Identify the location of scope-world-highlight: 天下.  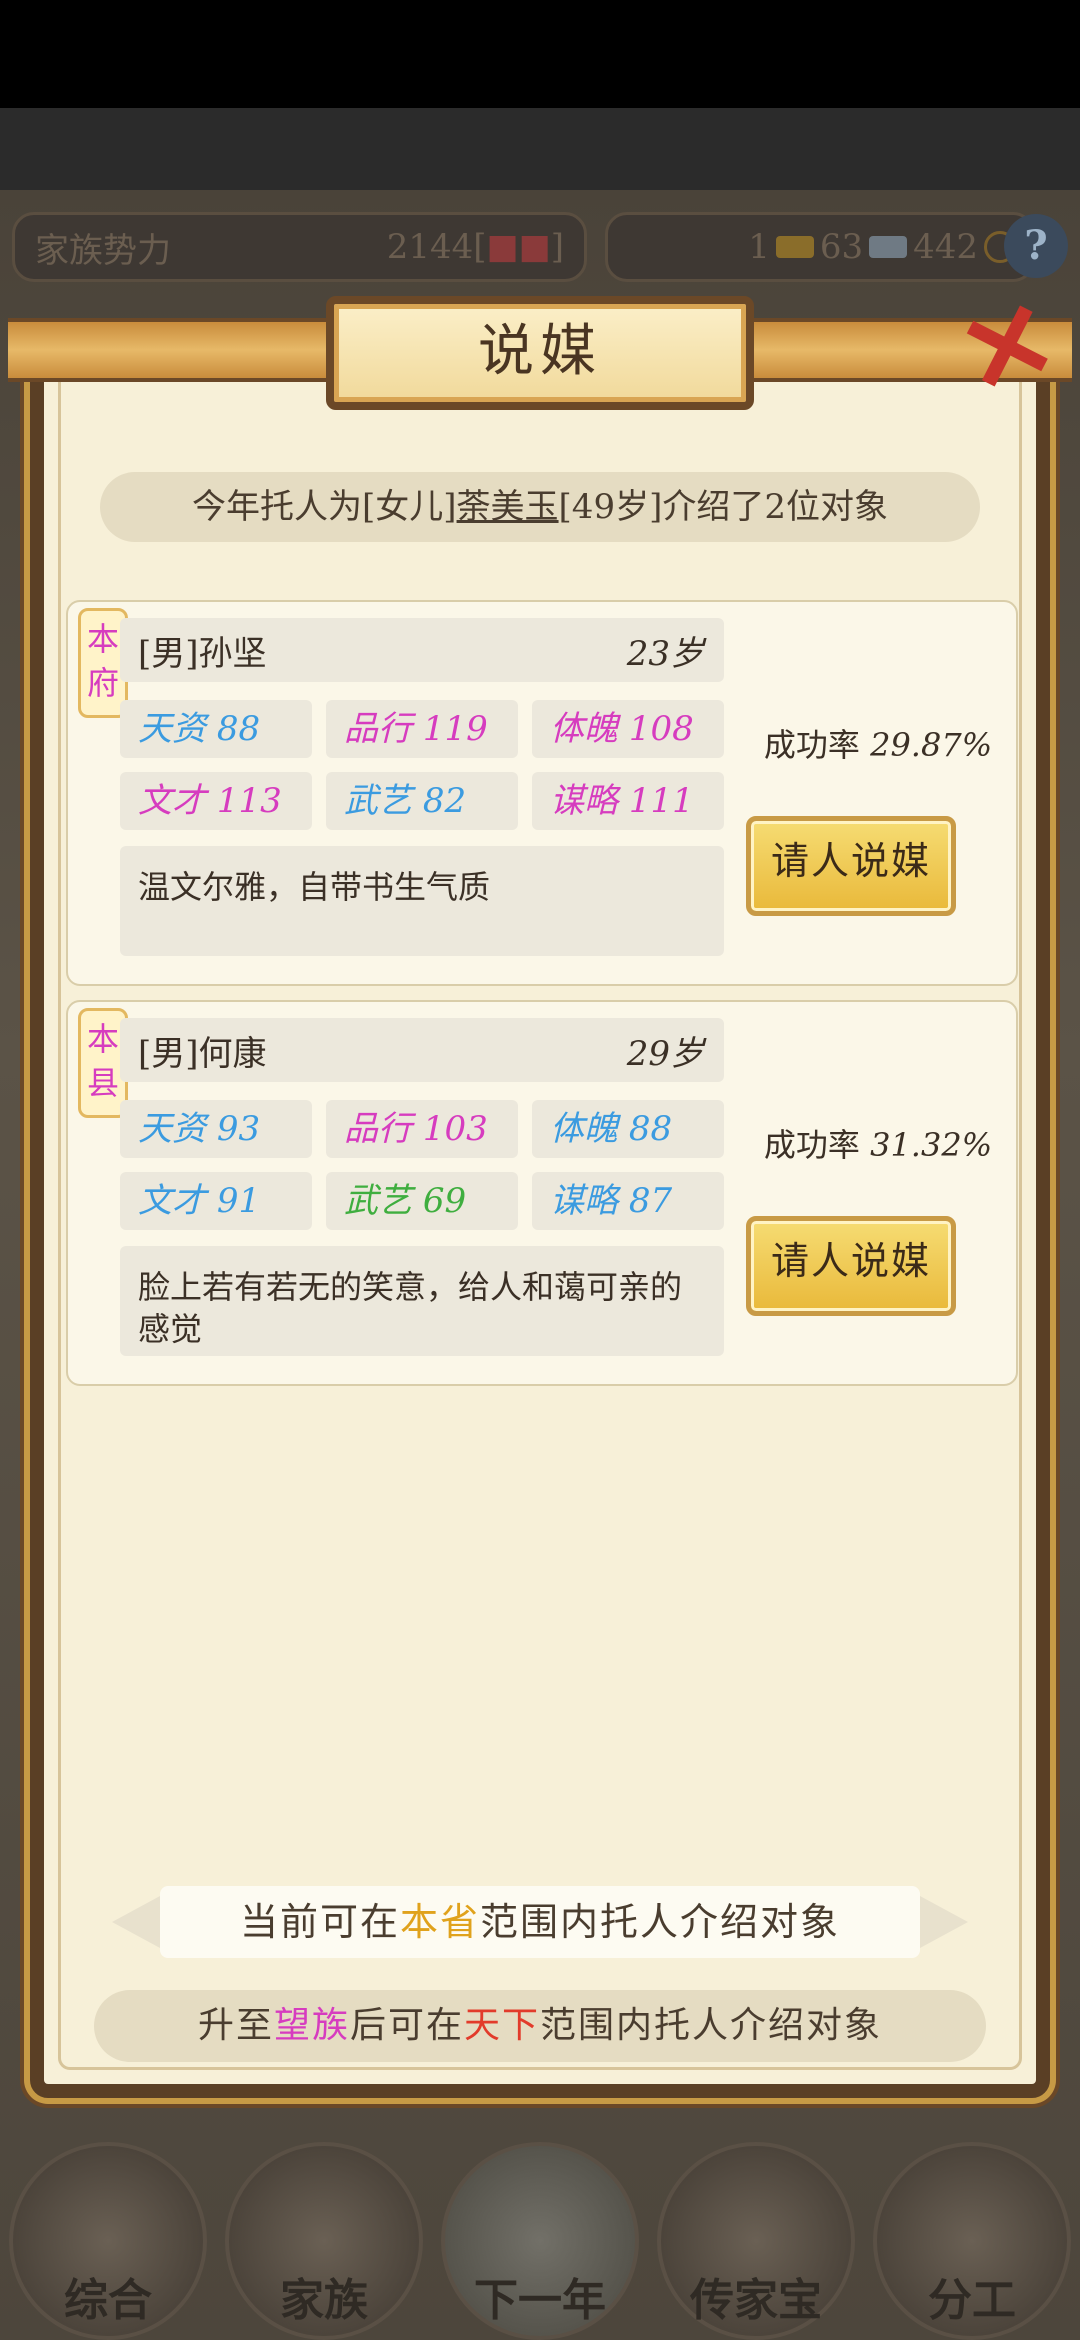
(502, 2025).